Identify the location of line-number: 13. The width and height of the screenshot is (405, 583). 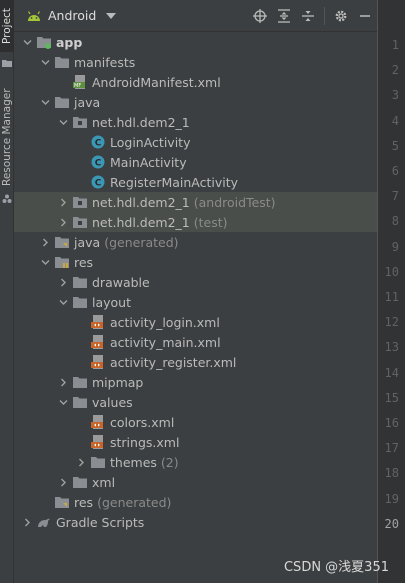
(391, 347).